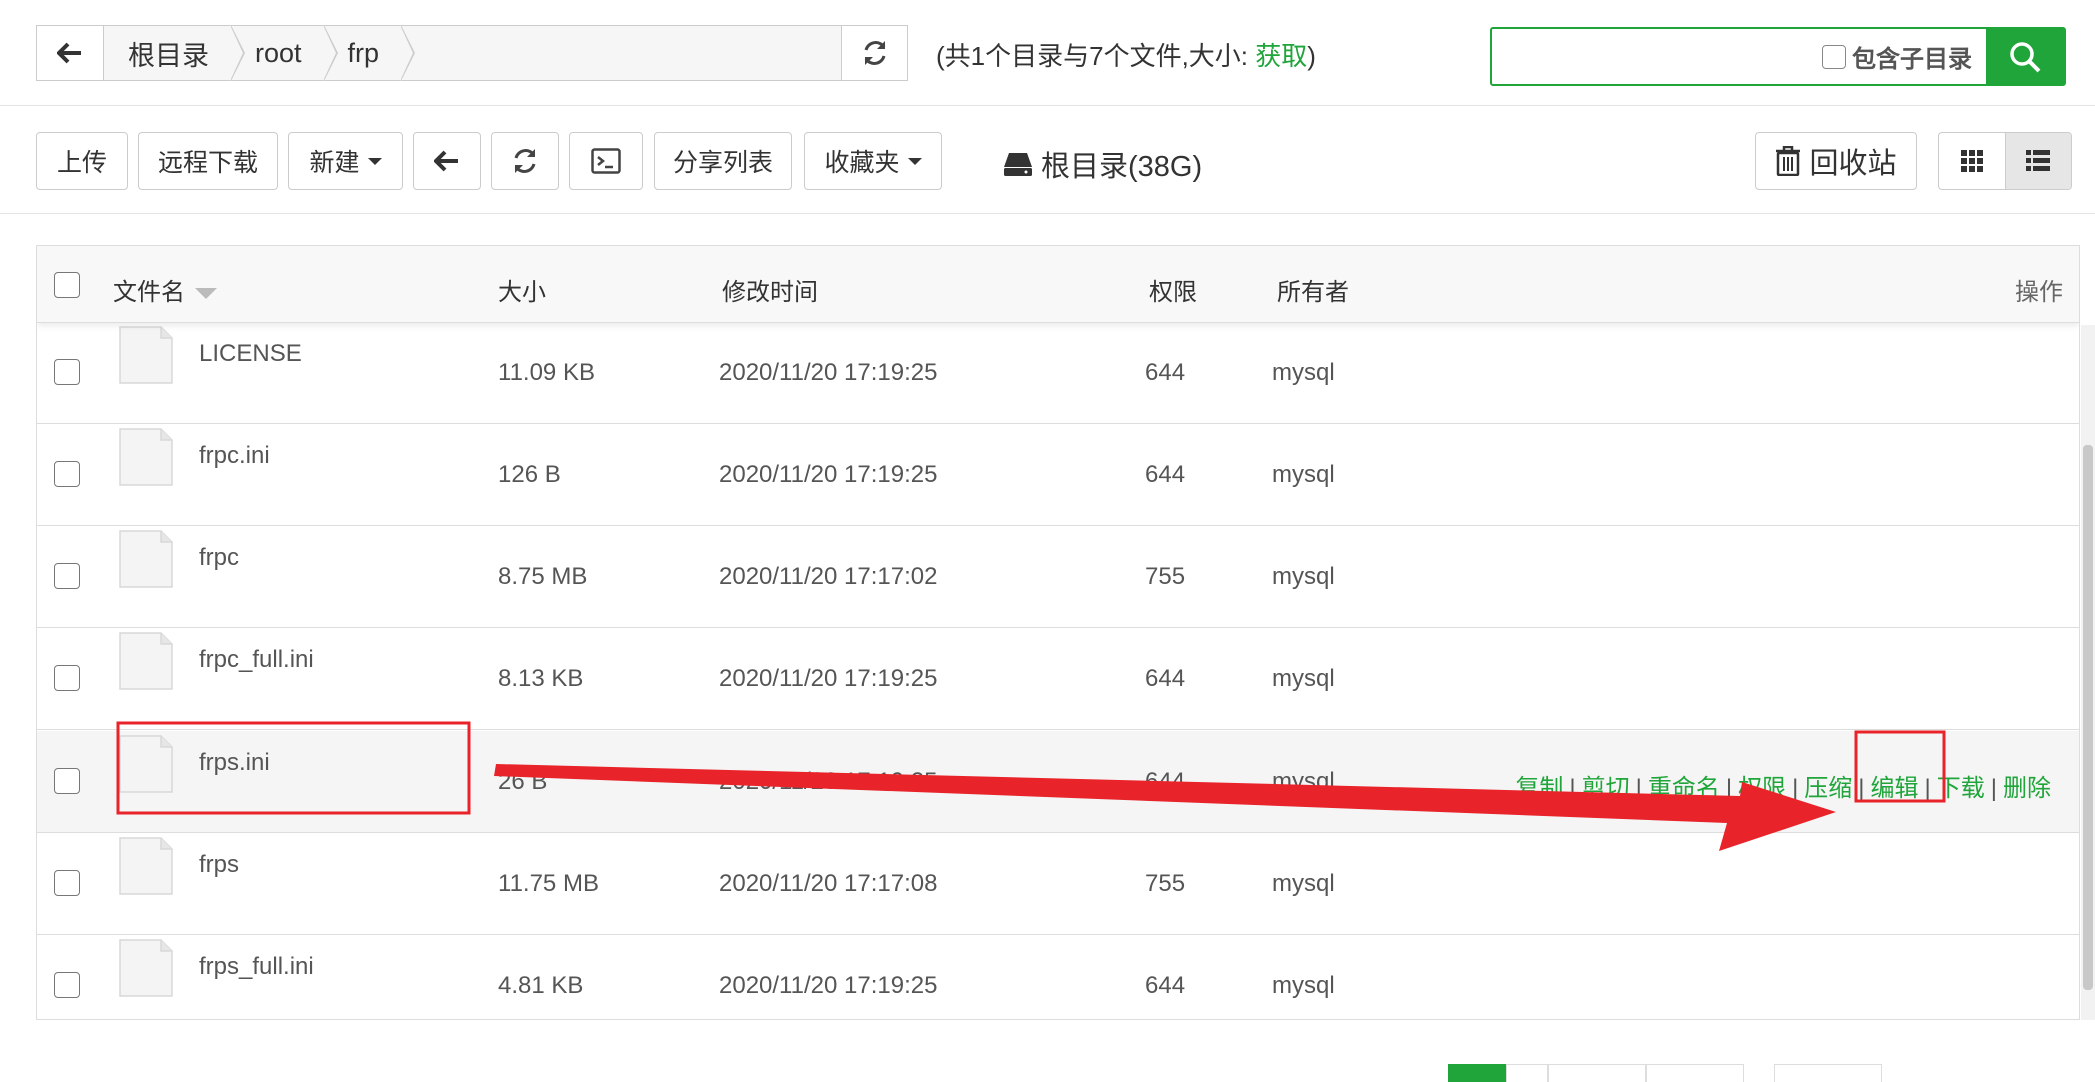  I want to click on toolbar-back-button, so click(447, 161).